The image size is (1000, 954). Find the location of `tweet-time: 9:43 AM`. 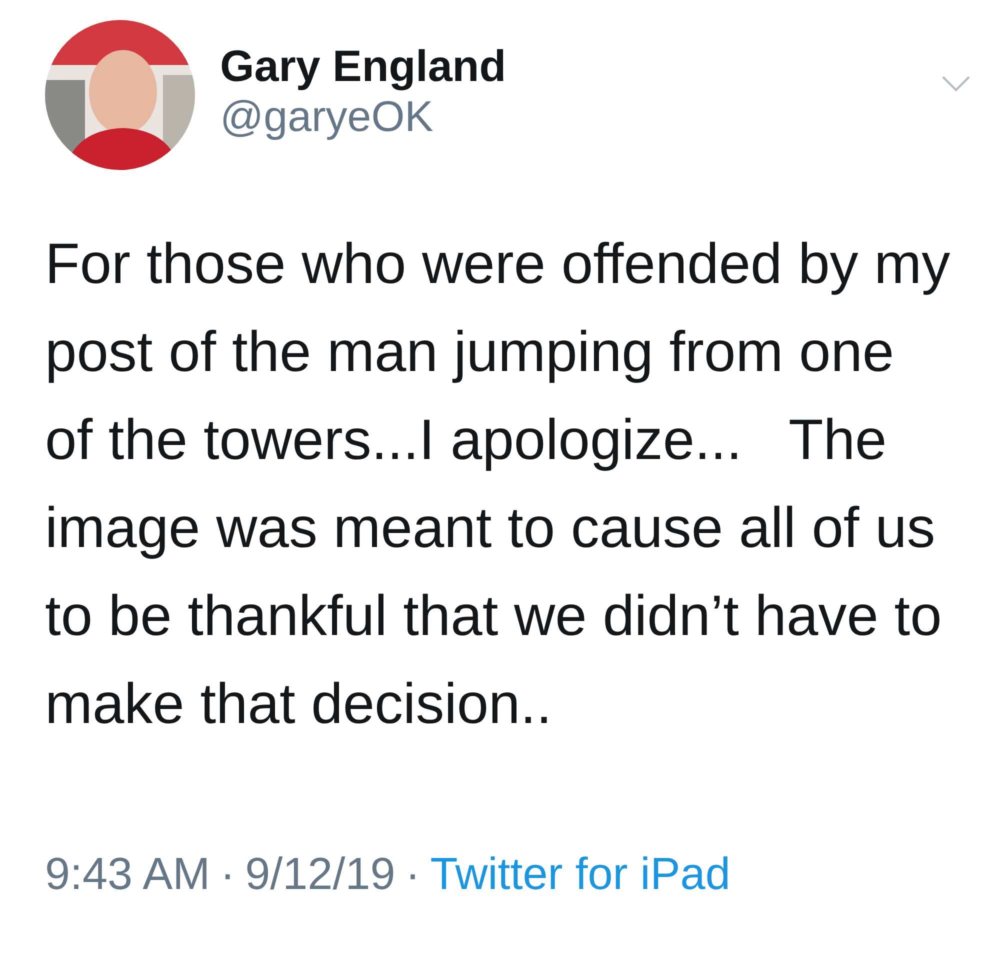

tweet-time: 9:43 AM is located at coordinates (127, 874).